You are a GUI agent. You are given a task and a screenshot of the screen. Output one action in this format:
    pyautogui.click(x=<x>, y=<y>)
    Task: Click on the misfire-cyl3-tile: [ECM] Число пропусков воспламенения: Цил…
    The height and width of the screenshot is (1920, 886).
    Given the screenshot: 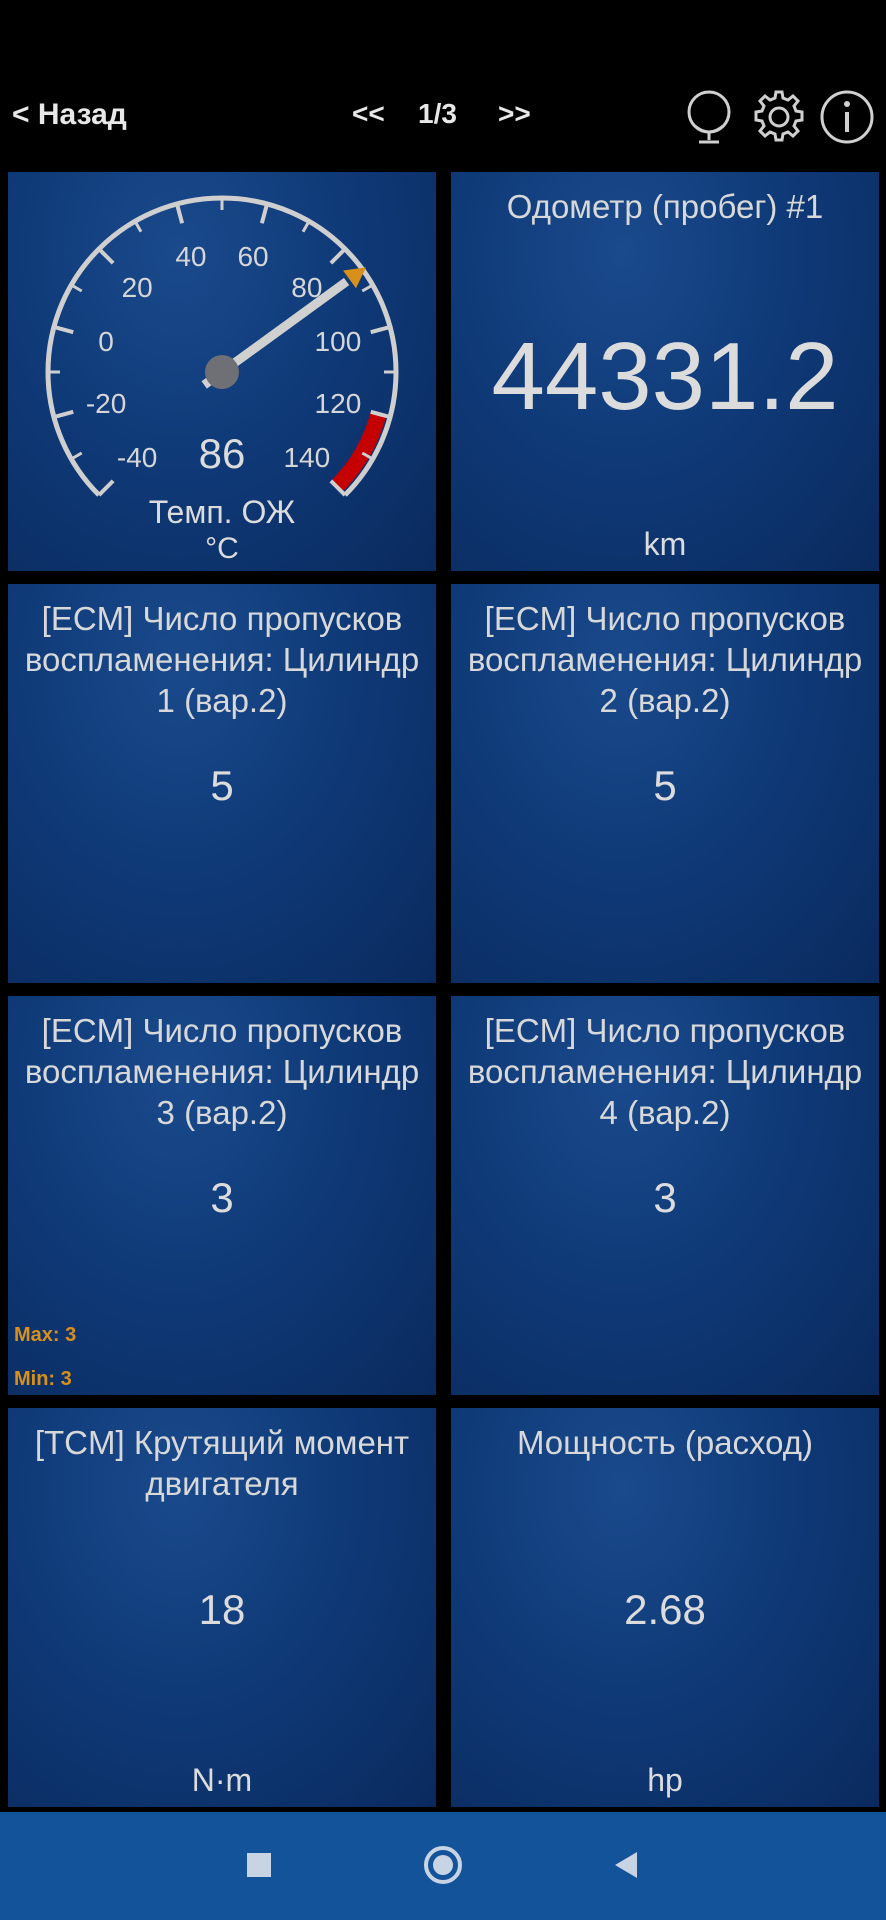 What is the action you would take?
    pyautogui.click(x=222, y=1195)
    